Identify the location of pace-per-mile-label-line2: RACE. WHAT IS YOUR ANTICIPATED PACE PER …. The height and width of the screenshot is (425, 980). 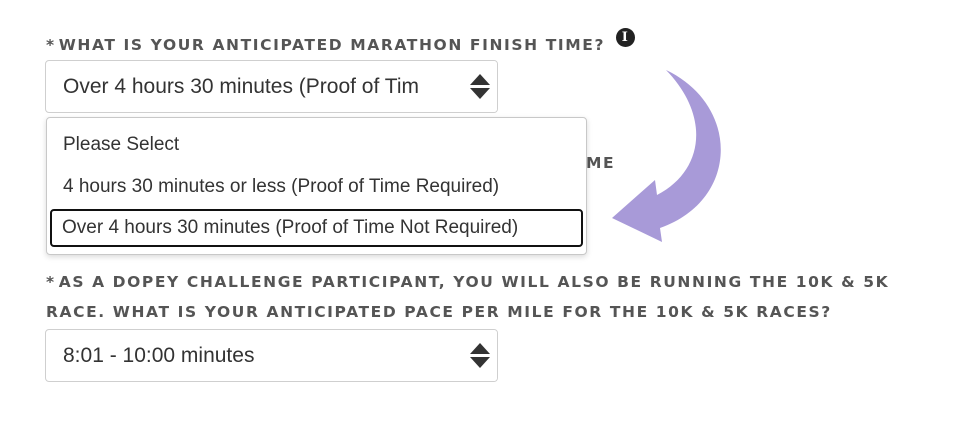
(439, 312).